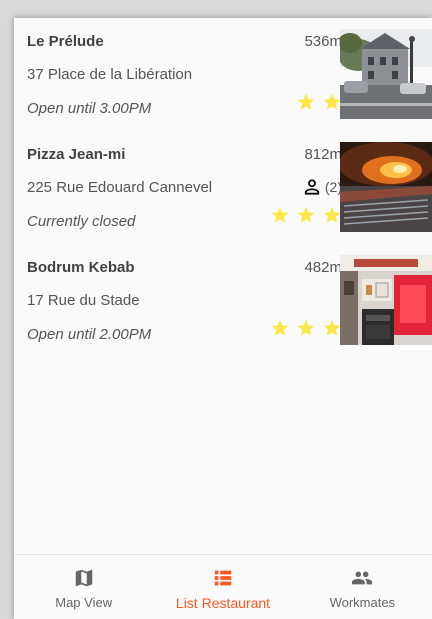 This screenshot has height=619, width=432. I want to click on kebab-shop-photo, so click(386, 300).